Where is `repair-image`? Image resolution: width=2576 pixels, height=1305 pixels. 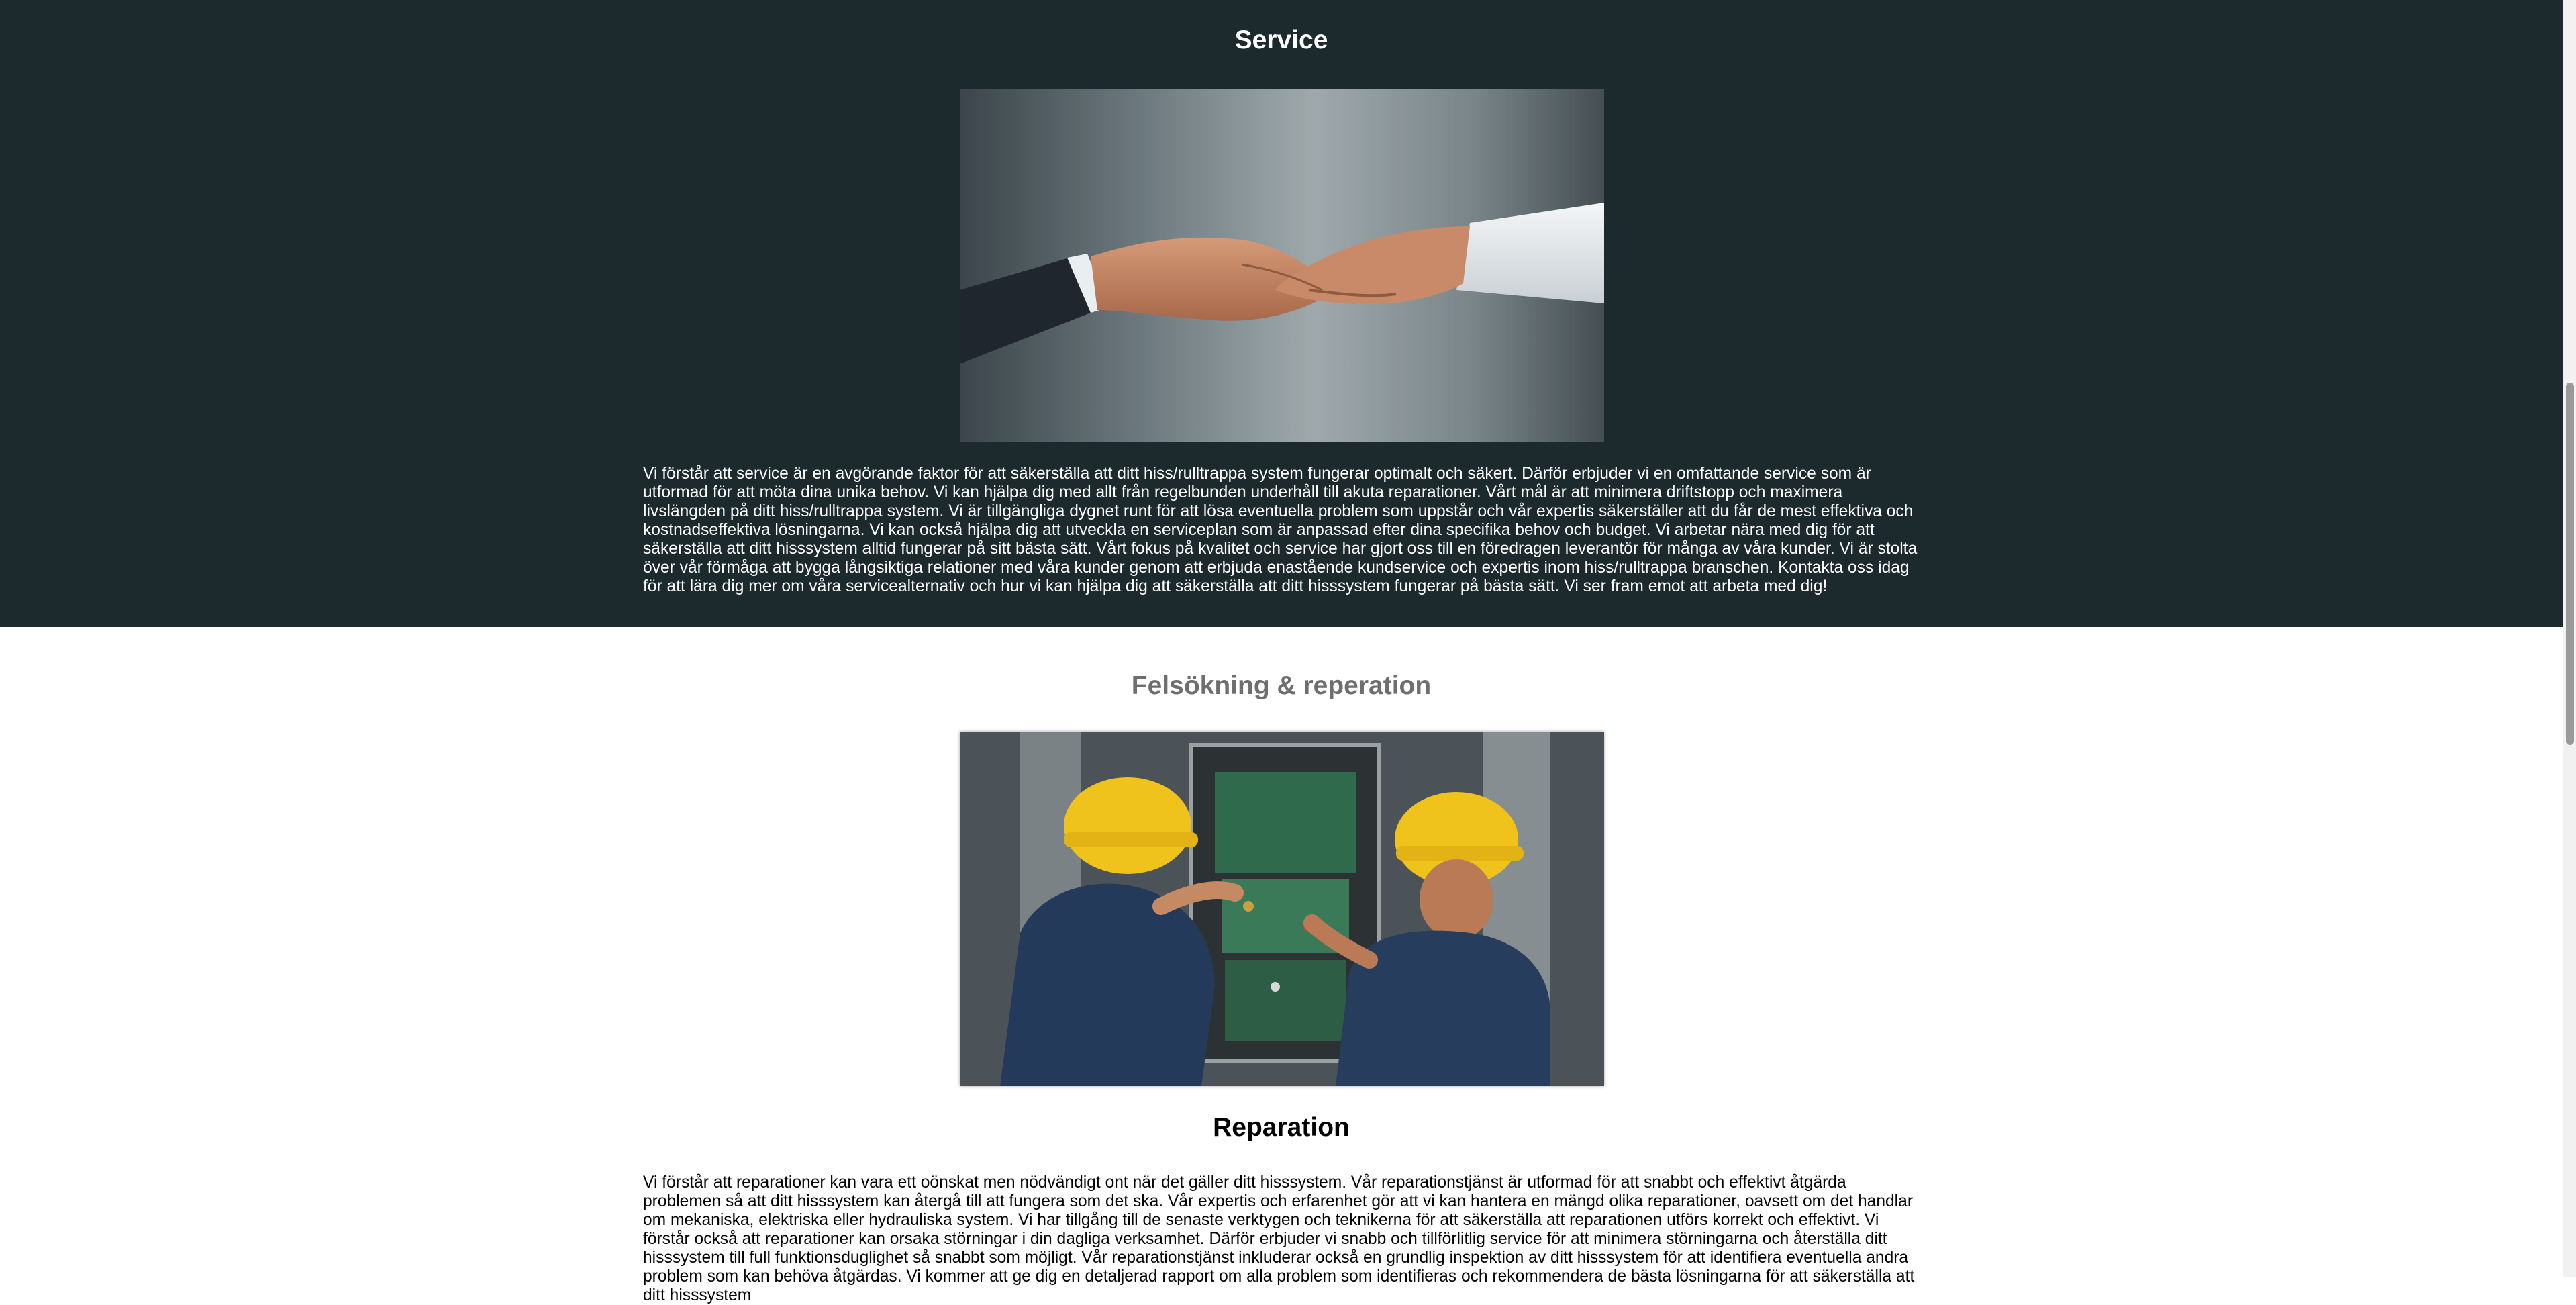 repair-image is located at coordinates (1282, 909).